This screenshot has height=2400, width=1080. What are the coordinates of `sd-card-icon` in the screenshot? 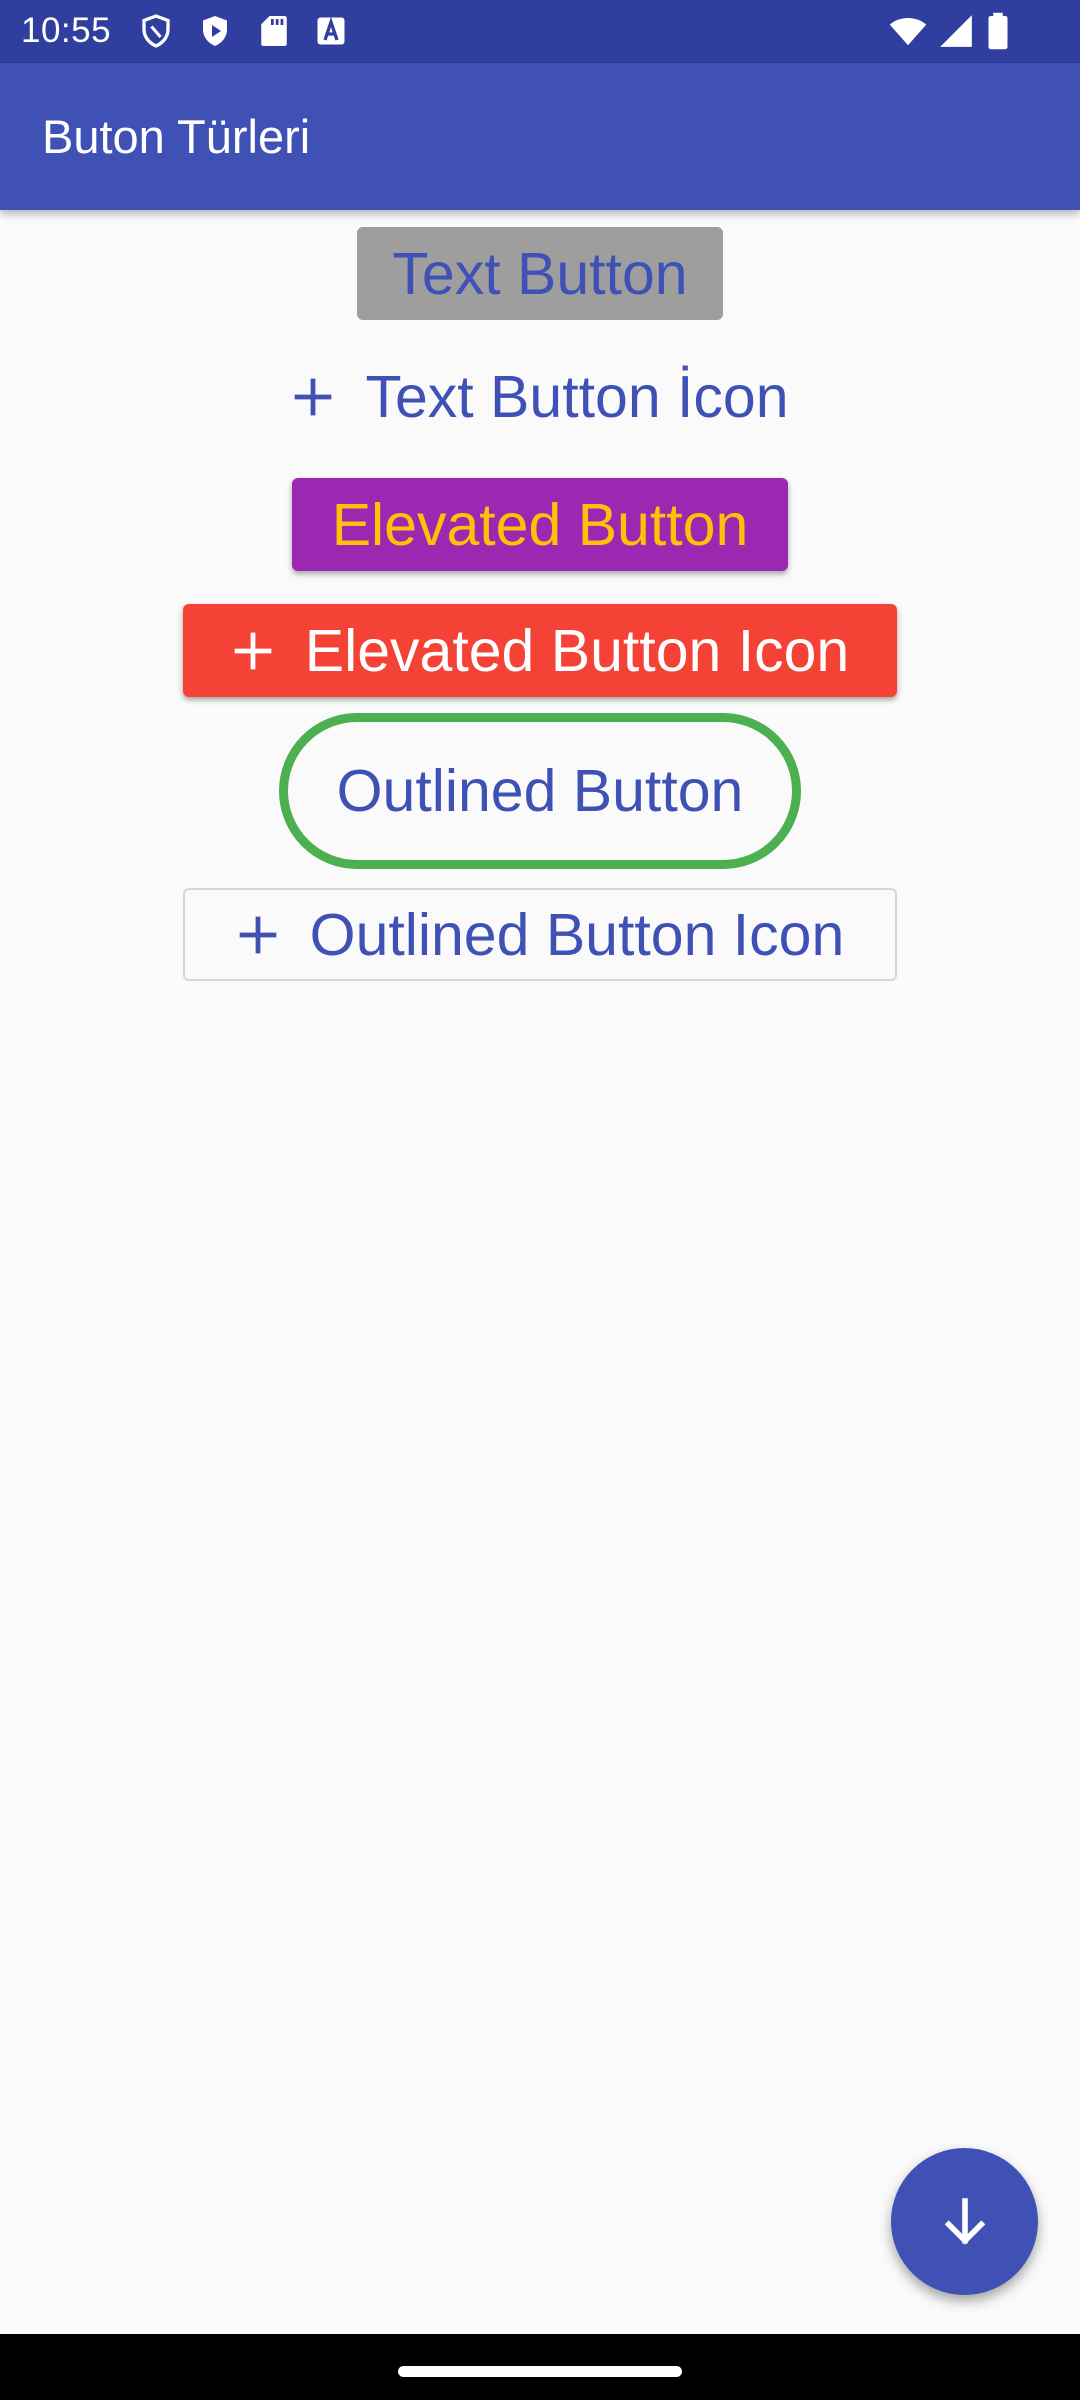 It's located at (274, 31).